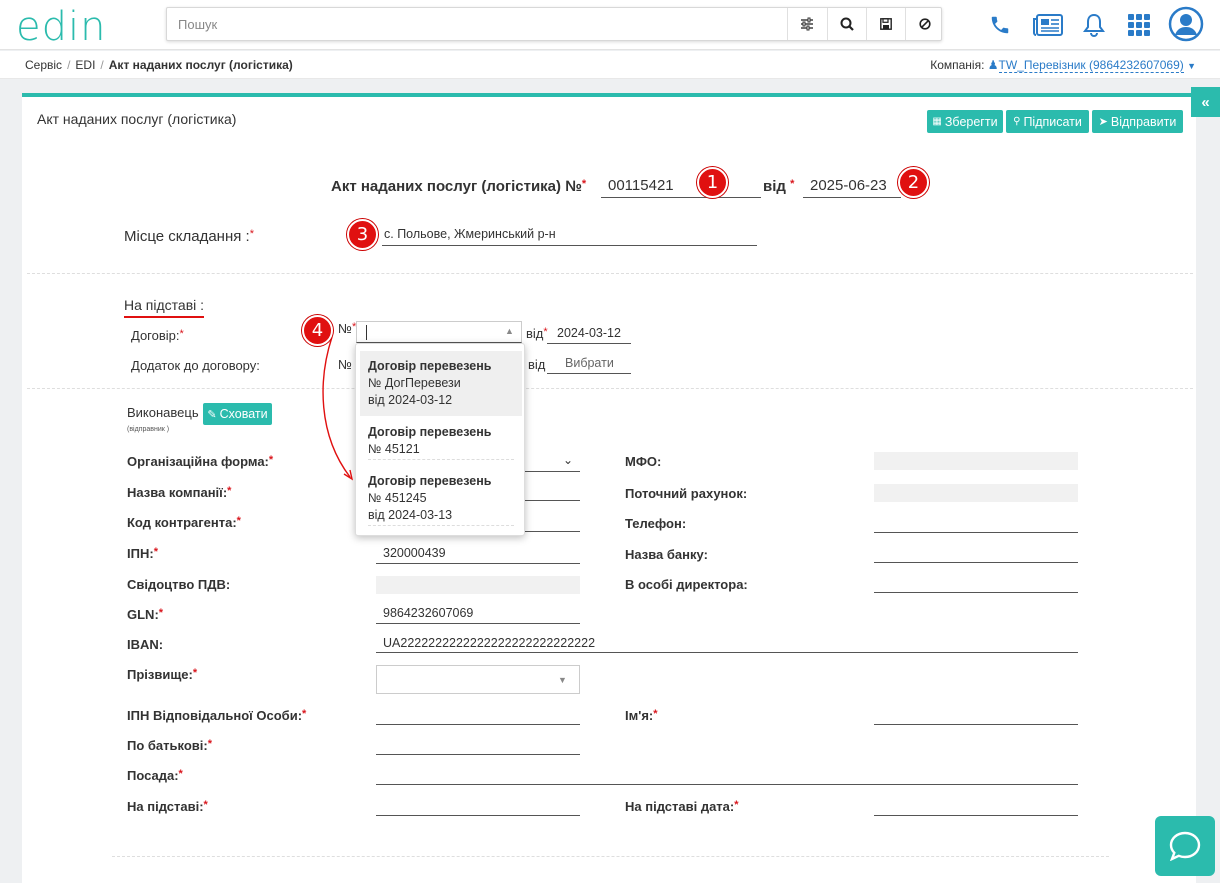 The image size is (1220, 883). I want to click on search-input, so click(482, 24).